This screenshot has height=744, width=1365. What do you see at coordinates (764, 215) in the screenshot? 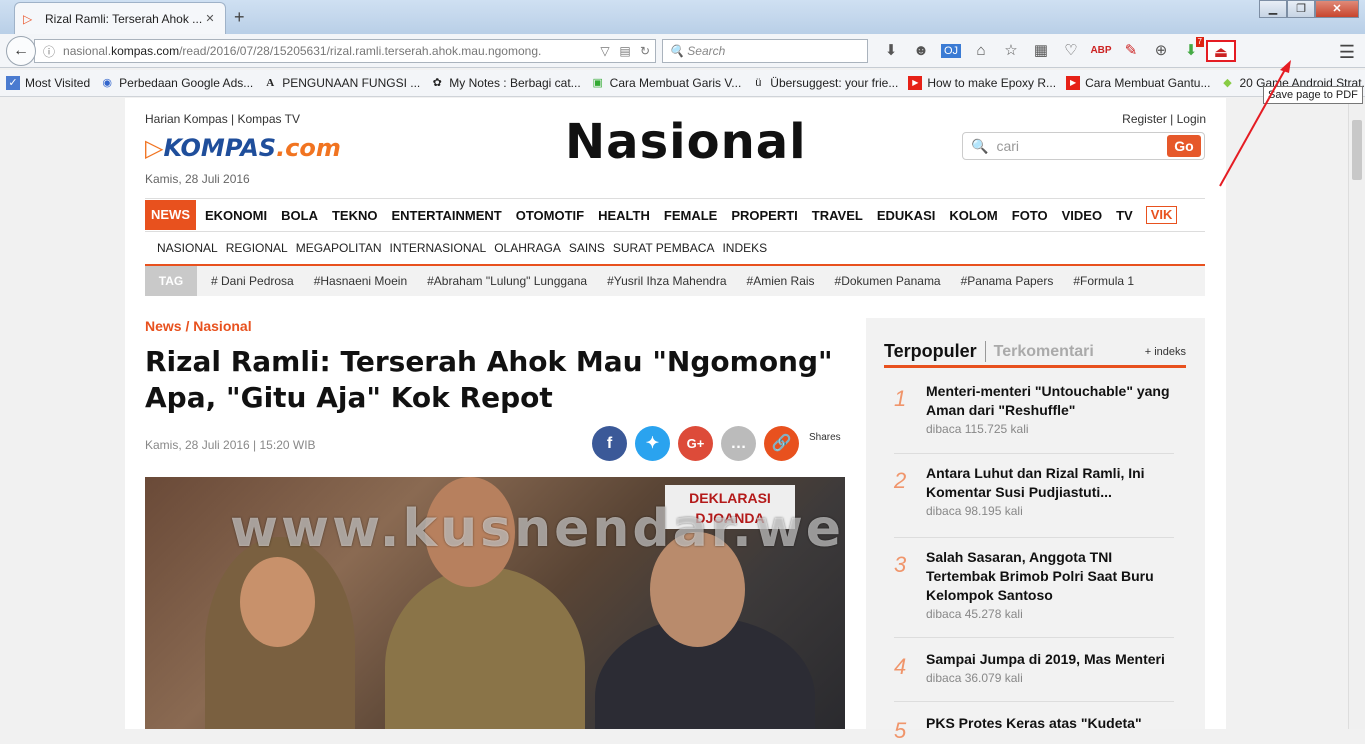
I see `nav-properti: PROPERTI` at bounding box center [764, 215].